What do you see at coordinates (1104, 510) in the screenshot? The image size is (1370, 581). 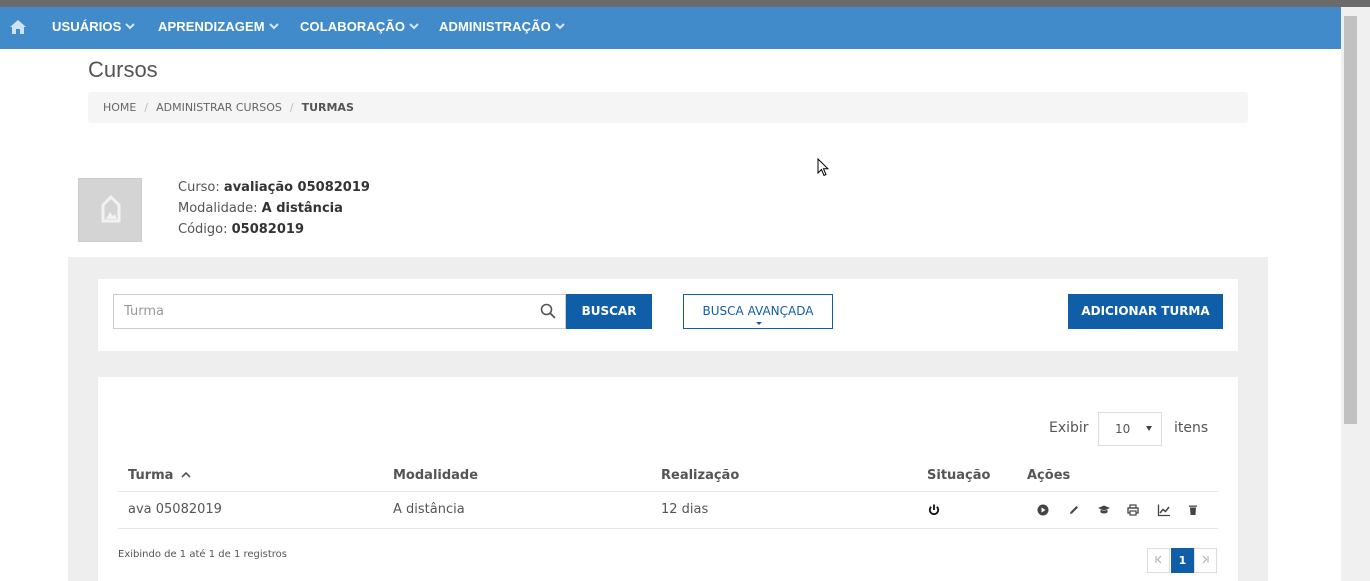 I see `graduation-cap-icon` at bounding box center [1104, 510].